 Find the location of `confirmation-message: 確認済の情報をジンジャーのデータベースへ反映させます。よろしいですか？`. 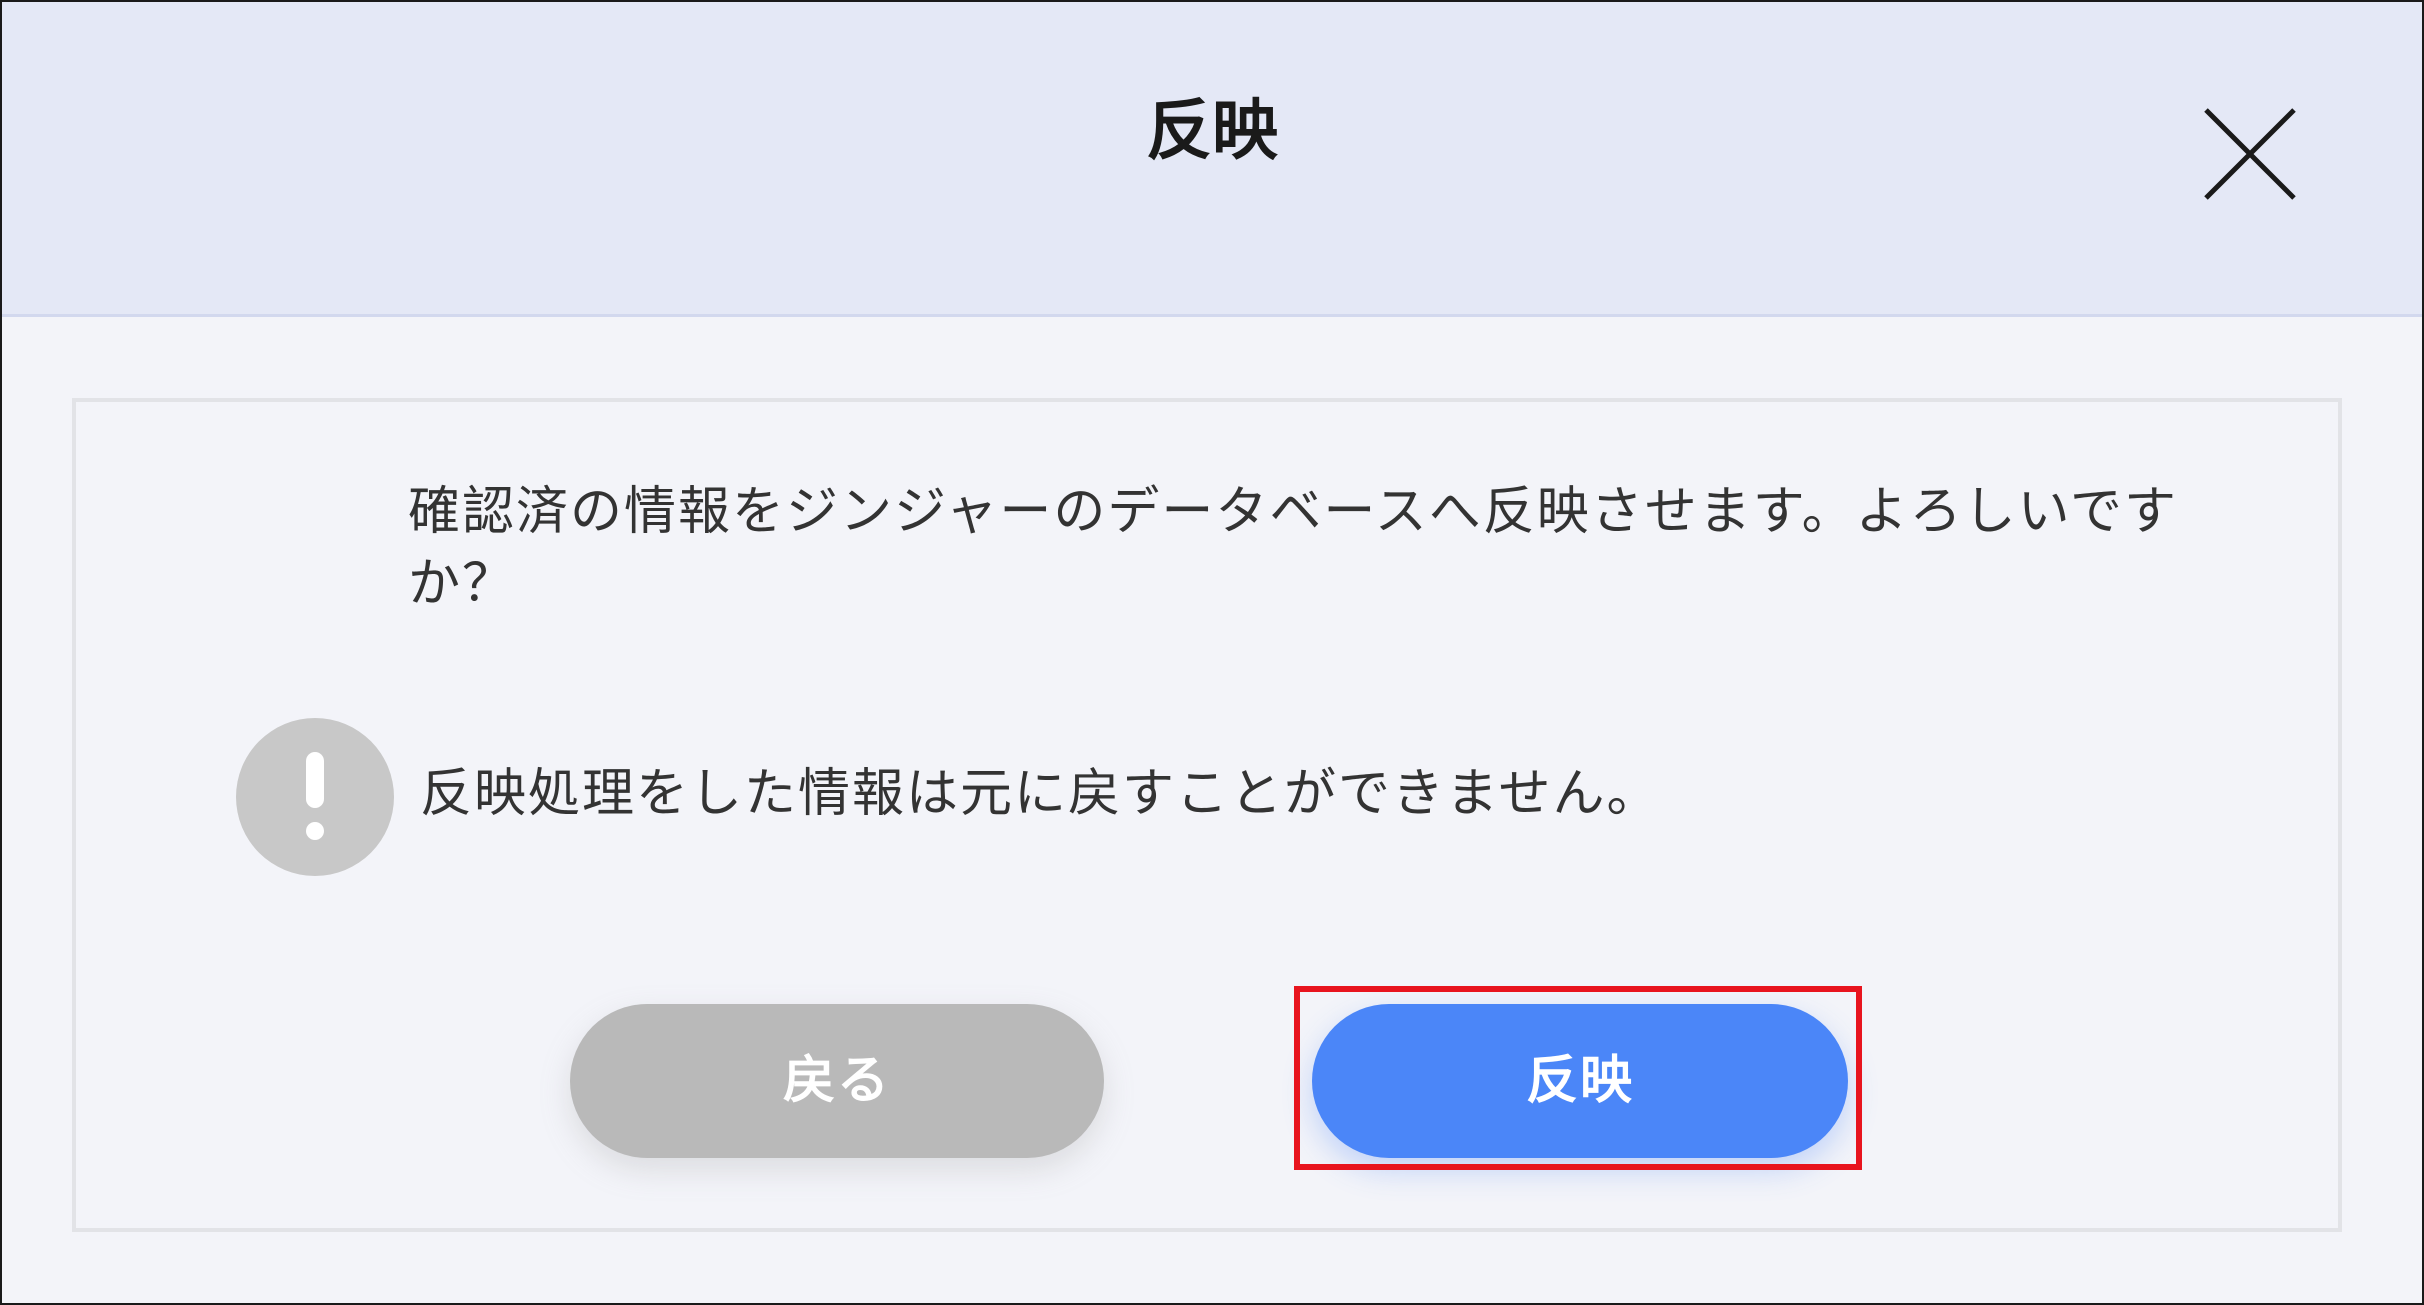

confirmation-message: 確認済の情報をジンジャーのデータベースへ反映させます。よろしいですか？ is located at coordinates (1293, 548).